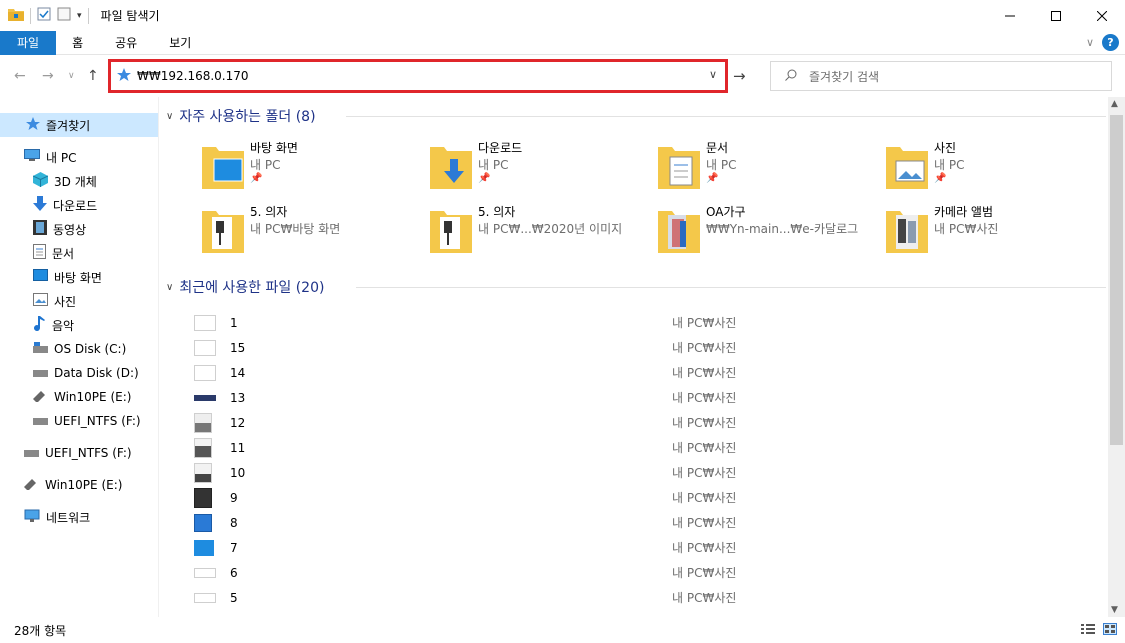 This screenshot has height=643, width=1125. Describe the element at coordinates (64, 15) in the screenshot. I see `new-folder-icon` at that location.